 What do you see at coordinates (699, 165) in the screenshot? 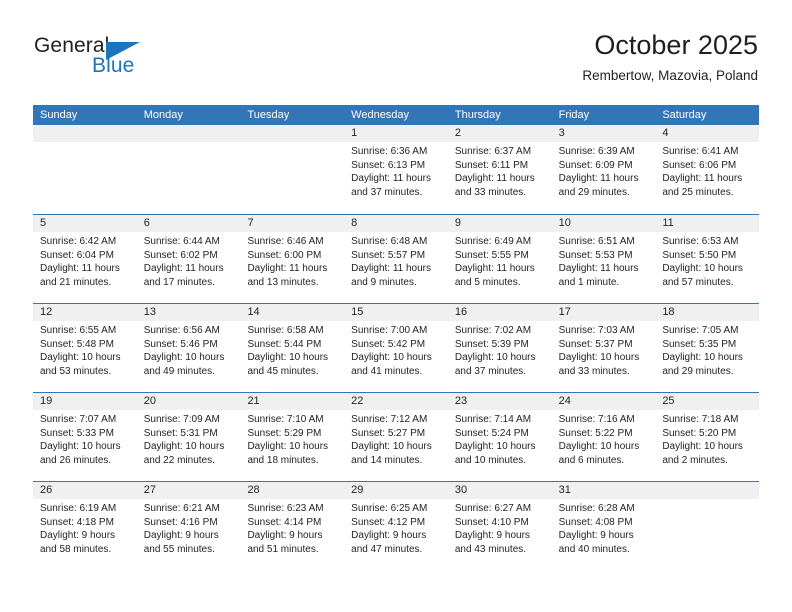
I see `sunset-text: Sunset: 6:06 PM` at bounding box center [699, 165].